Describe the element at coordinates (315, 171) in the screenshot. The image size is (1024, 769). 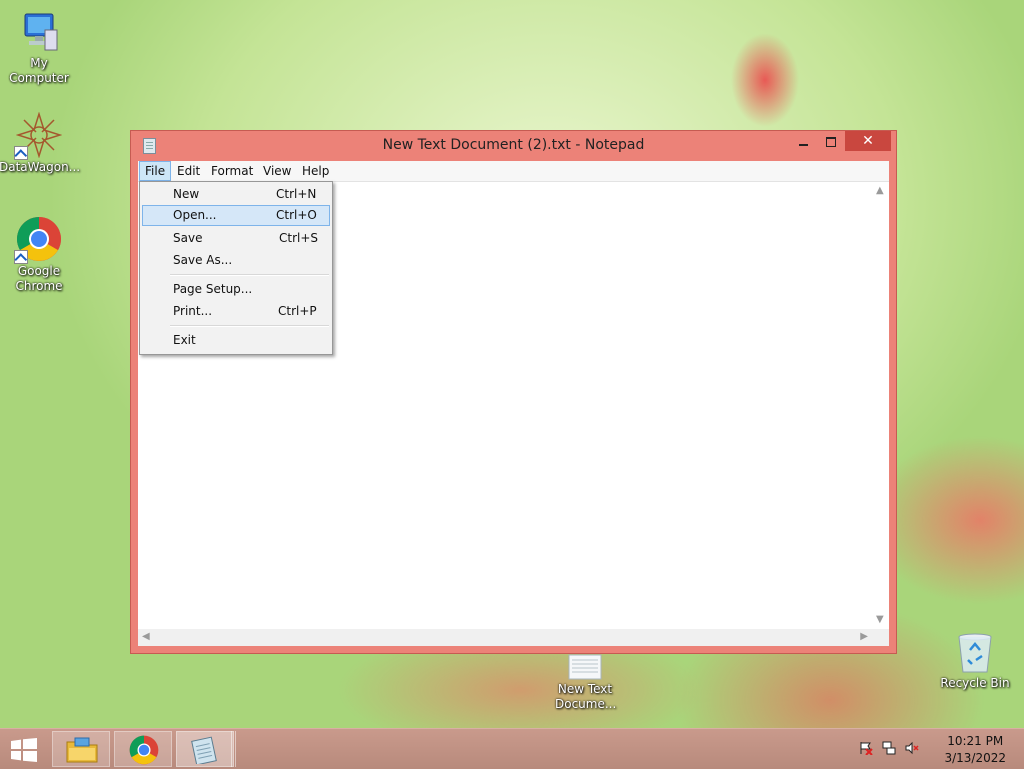
I see `menu-help: Help` at that location.